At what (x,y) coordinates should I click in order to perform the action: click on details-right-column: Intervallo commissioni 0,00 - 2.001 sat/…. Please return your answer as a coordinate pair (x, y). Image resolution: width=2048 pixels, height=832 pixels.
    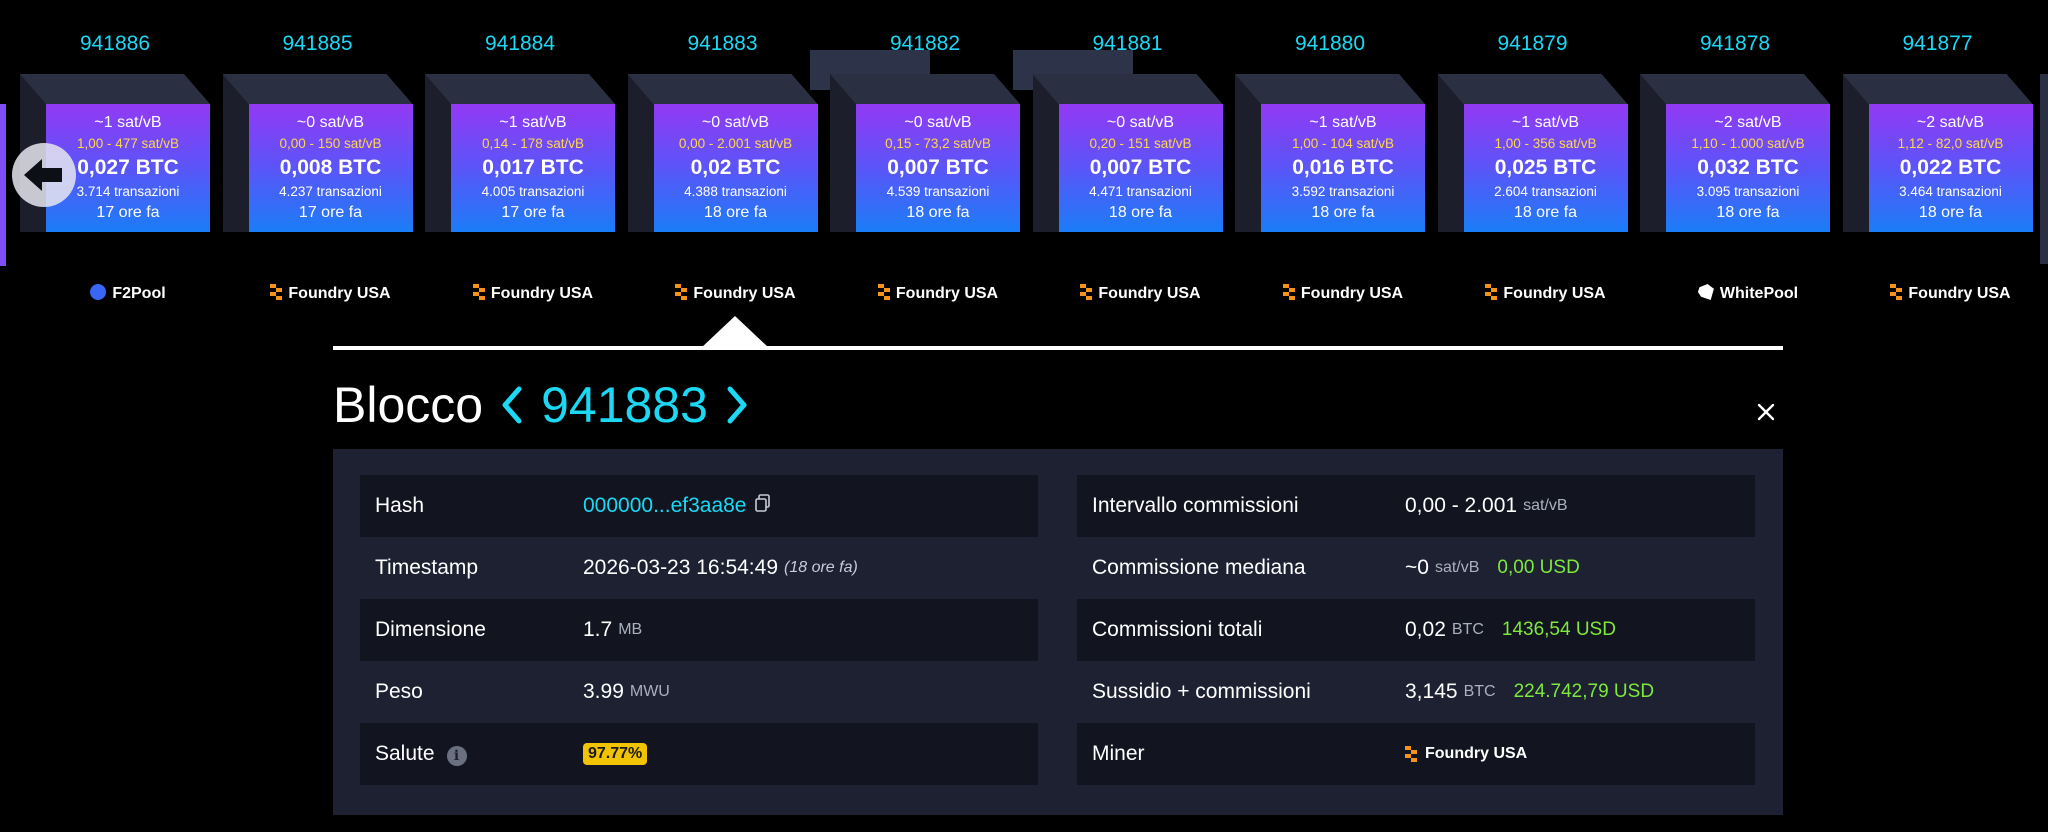
    Looking at the image, I should click on (1416, 630).